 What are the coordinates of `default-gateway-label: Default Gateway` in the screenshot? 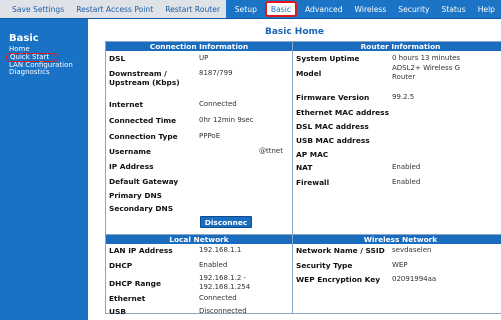 It's located at (144, 181).